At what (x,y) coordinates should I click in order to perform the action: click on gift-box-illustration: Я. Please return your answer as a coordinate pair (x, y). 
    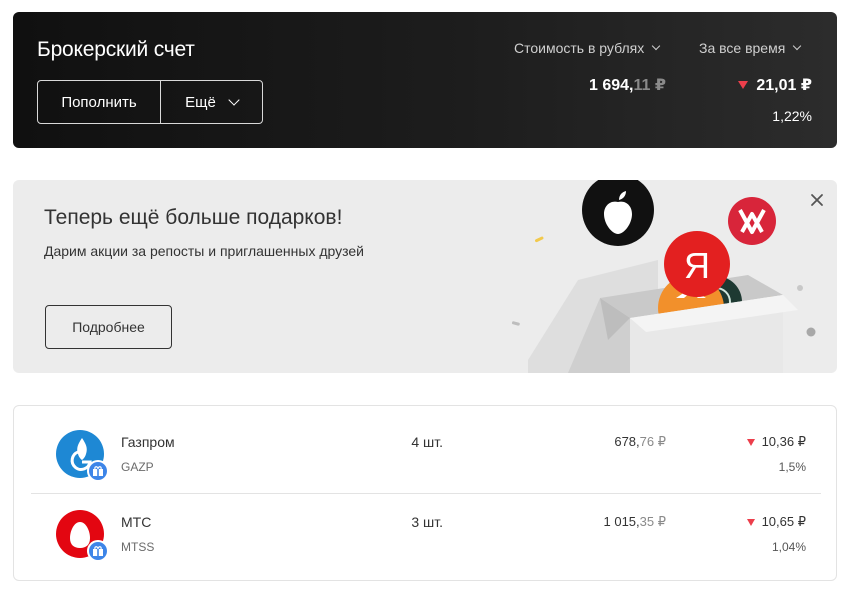
    Looking at the image, I should click on (663, 276).